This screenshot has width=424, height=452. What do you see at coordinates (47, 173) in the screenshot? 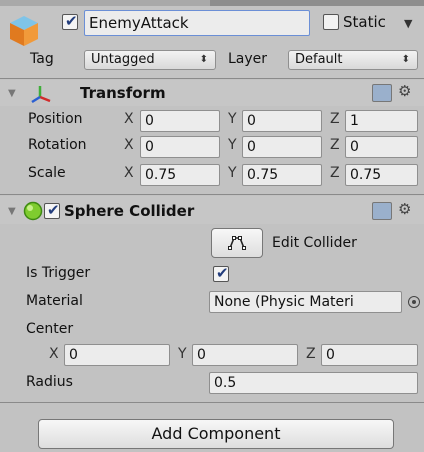
I see `scale-label: Scale` at bounding box center [47, 173].